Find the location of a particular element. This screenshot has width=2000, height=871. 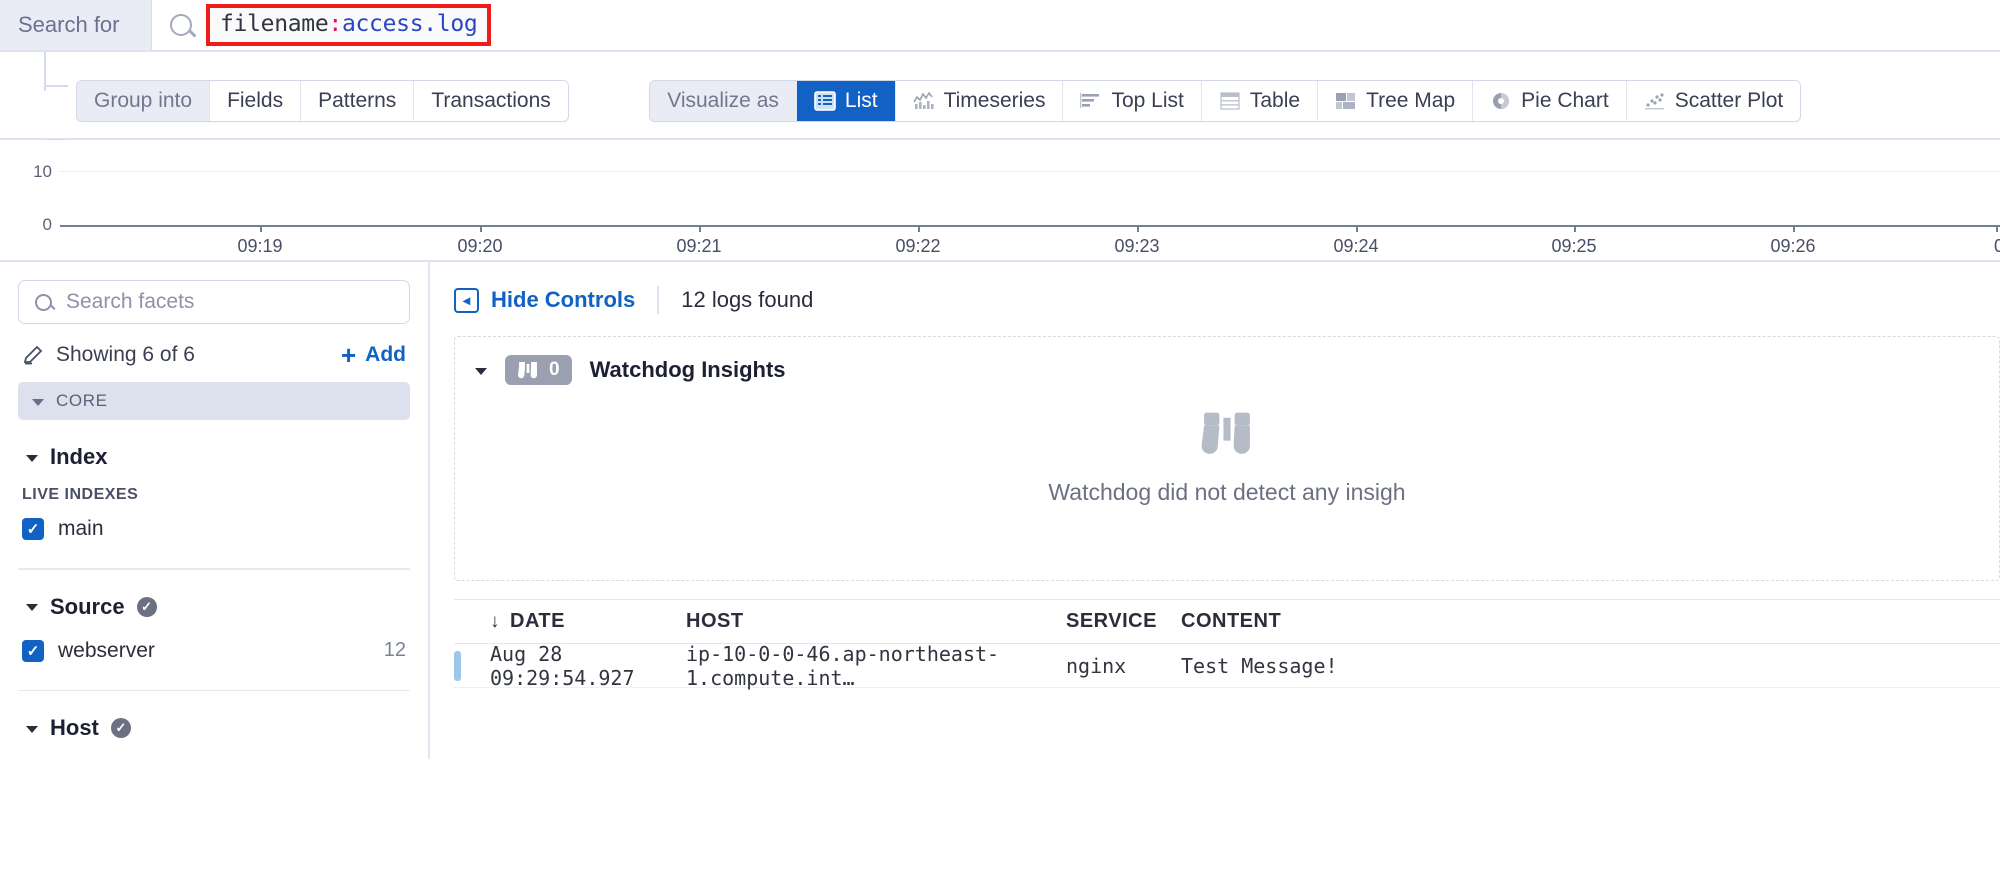

facet-search-input: Search facets is located at coordinates (214, 302).